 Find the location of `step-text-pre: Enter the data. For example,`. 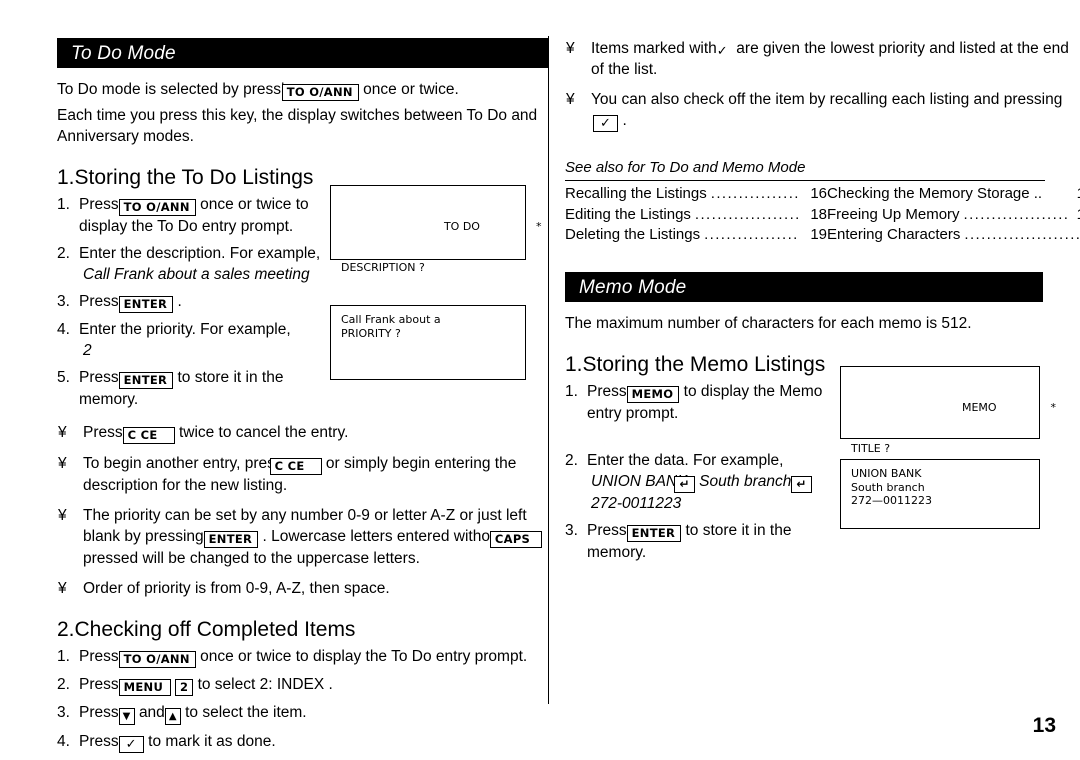

step-text-pre: Enter the data. For example, is located at coordinates (685, 460).